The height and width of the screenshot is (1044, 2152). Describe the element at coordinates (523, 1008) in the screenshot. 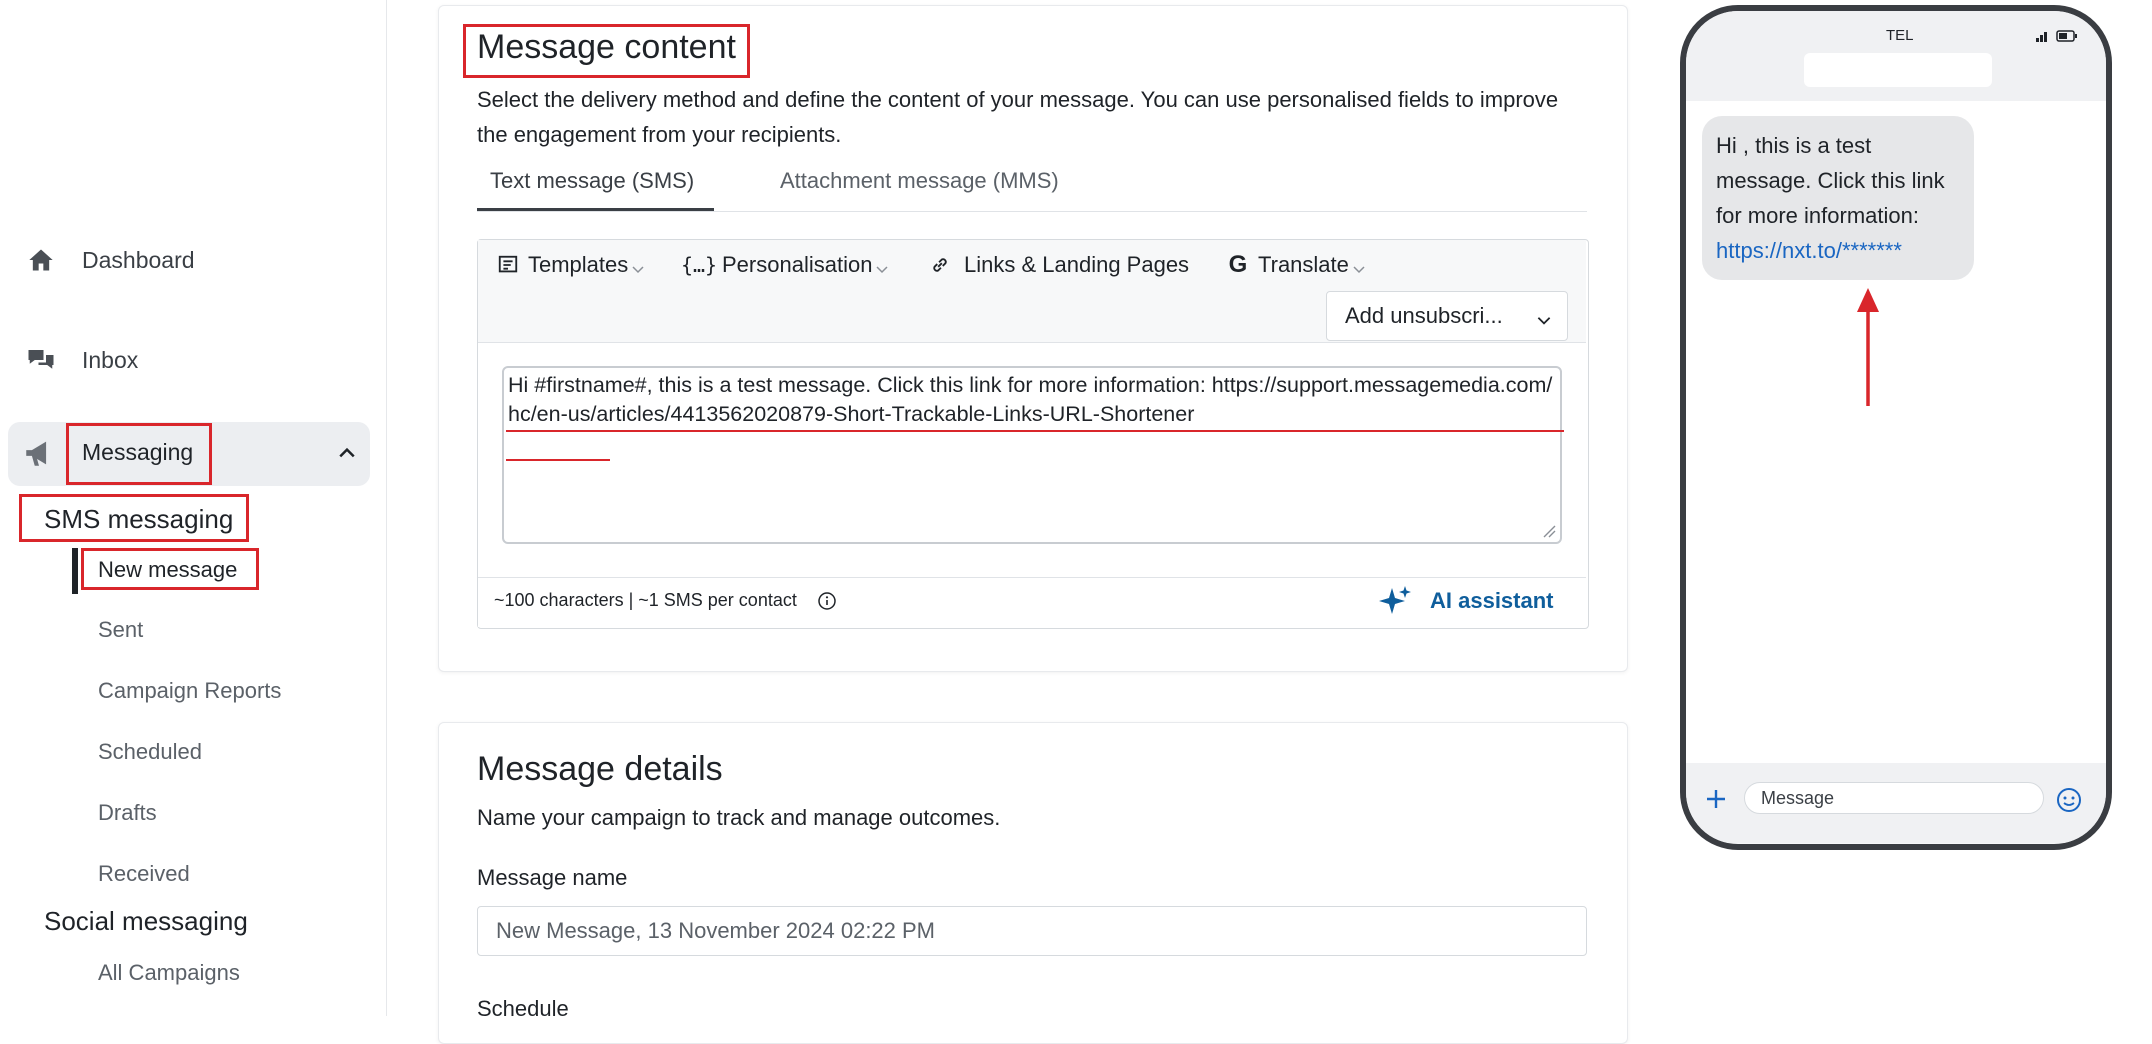

I see `schedule-label: Schedule` at that location.